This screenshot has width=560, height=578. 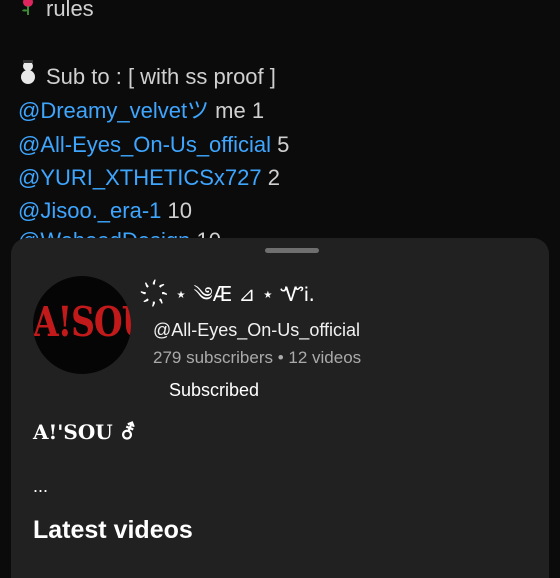 I want to click on list-item: @Dreamy_velvetツ me 1, so click(x=141, y=111).